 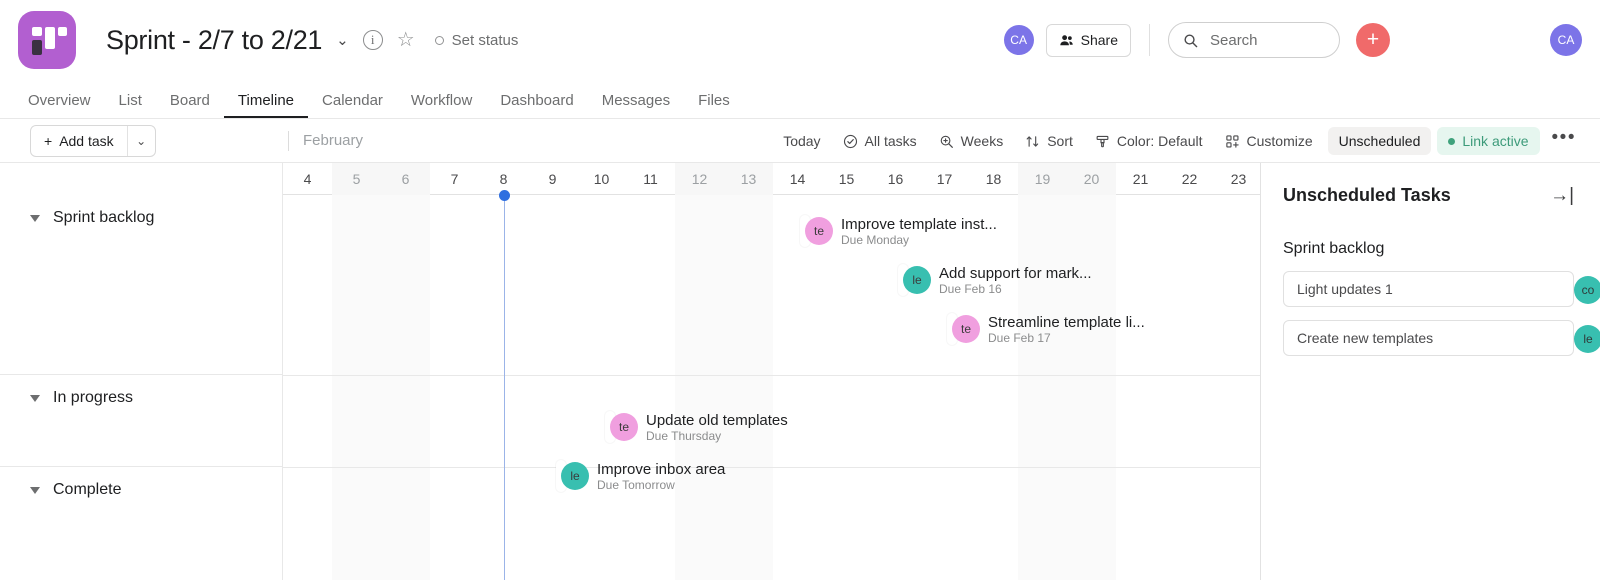 What do you see at coordinates (1265, 40) in the screenshot?
I see `search-input` at bounding box center [1265, 40].